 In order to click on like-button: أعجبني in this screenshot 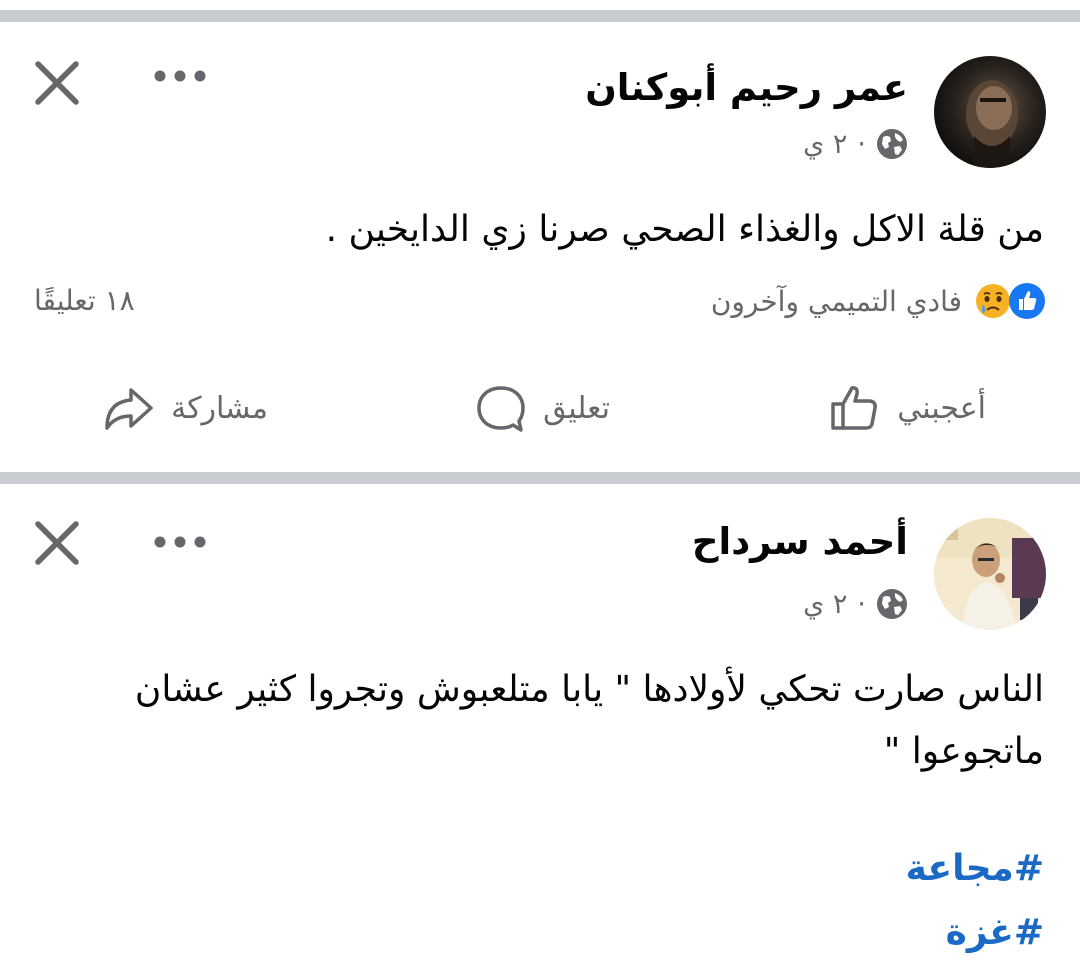, I will do `click(906, 408)`.